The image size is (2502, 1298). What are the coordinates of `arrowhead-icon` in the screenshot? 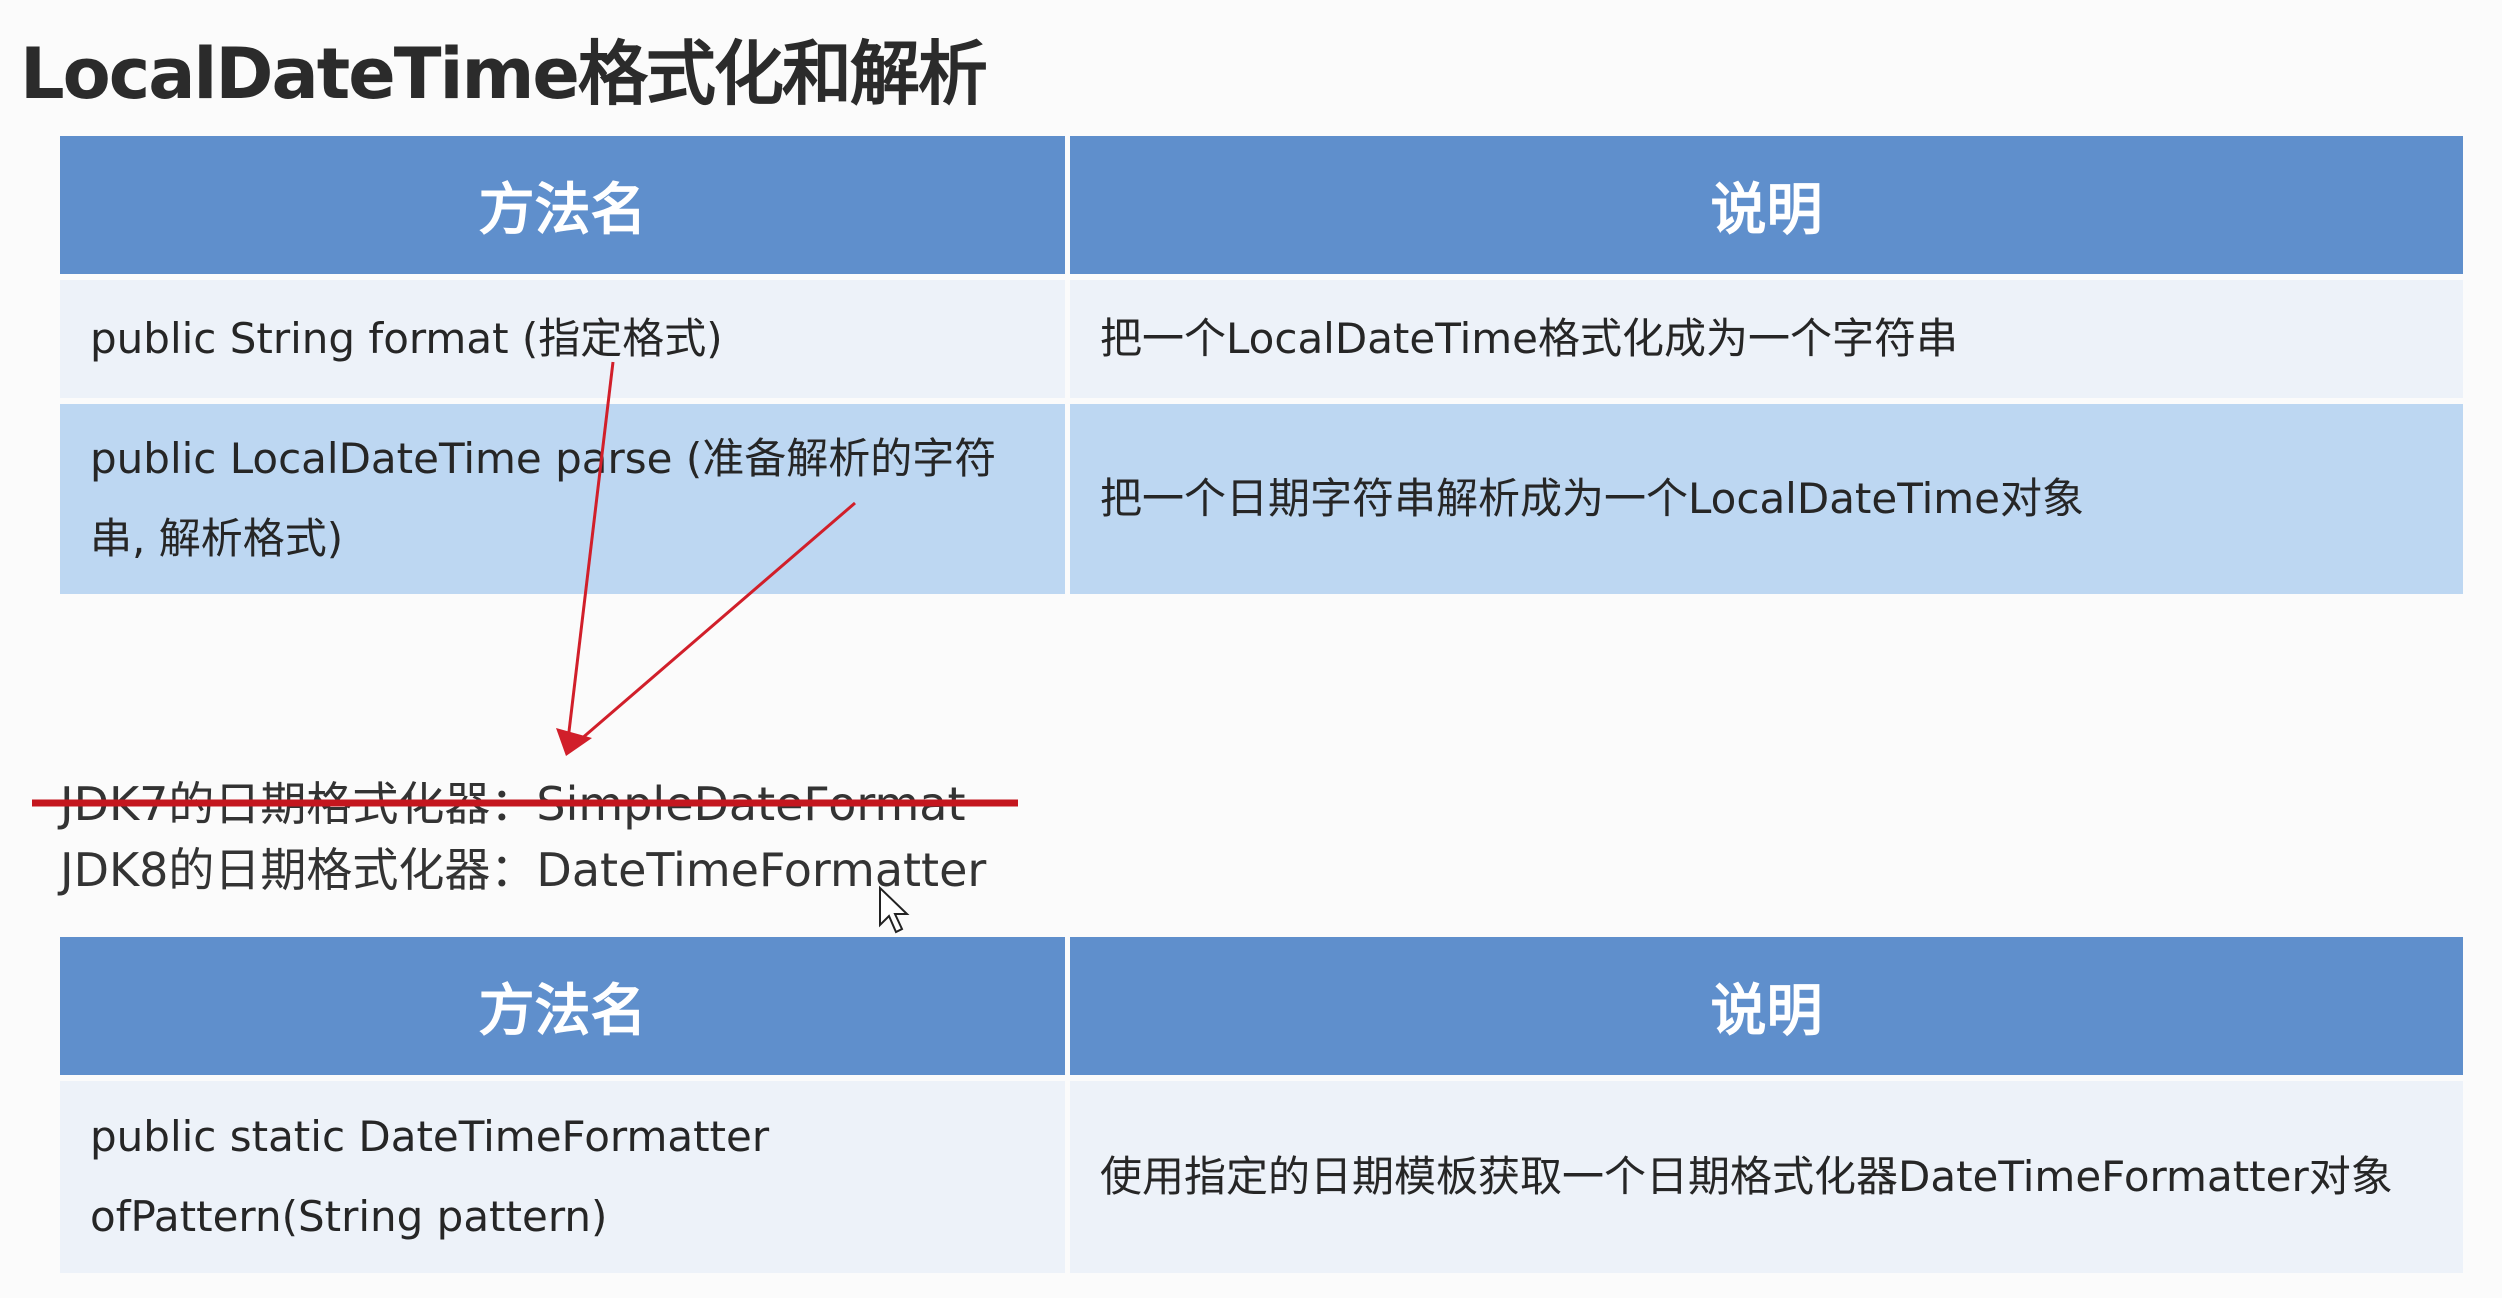 It's located at (574, 742).